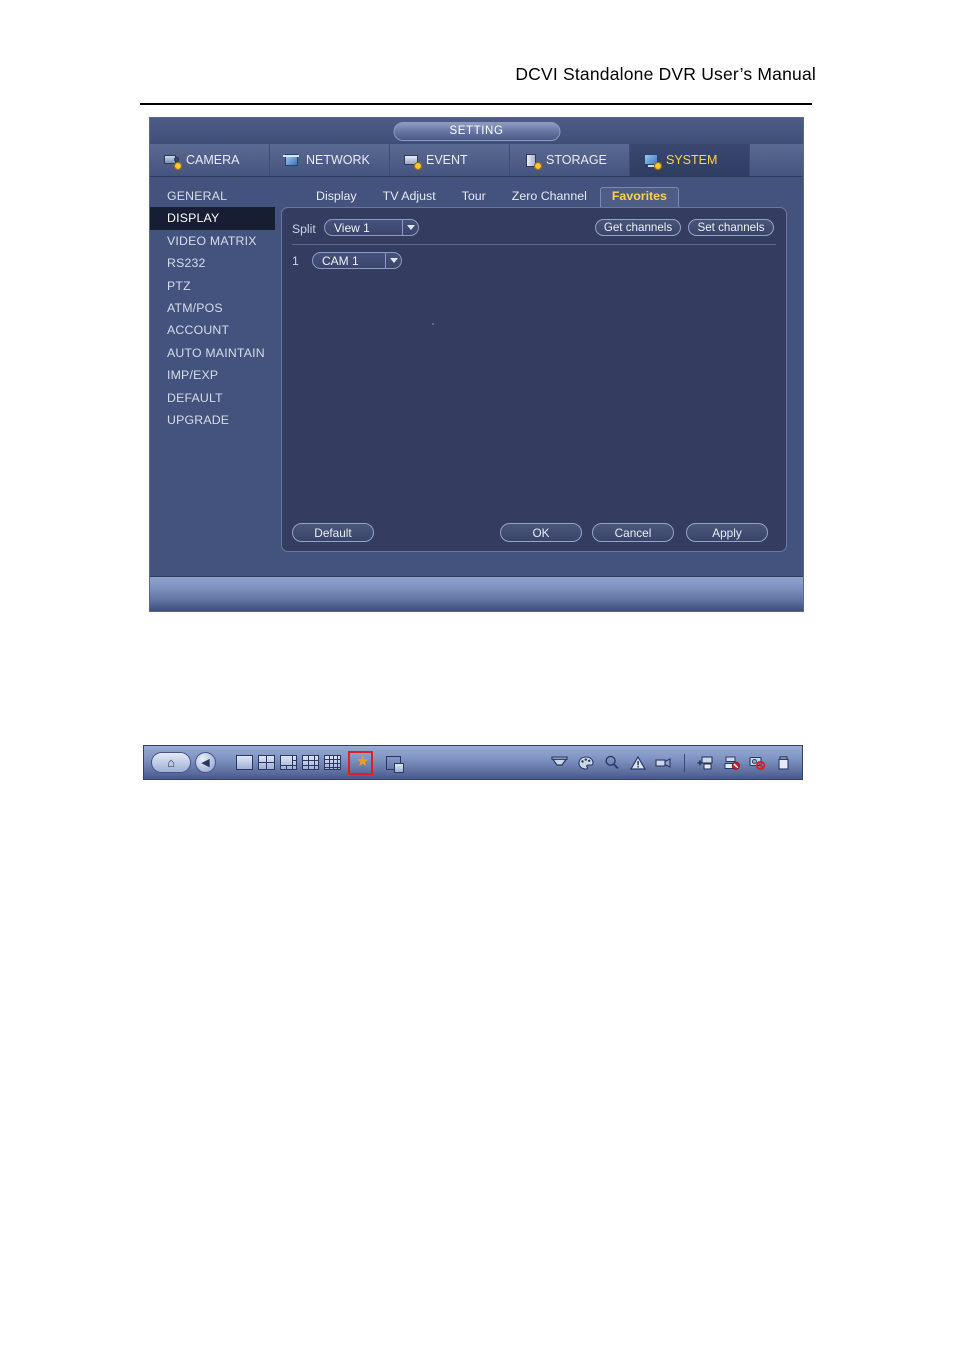  What do you see at coordinates (352, 227) in the screenshot?
I see `split-dropdown-value: View 1` at bounding box center [352, 227].